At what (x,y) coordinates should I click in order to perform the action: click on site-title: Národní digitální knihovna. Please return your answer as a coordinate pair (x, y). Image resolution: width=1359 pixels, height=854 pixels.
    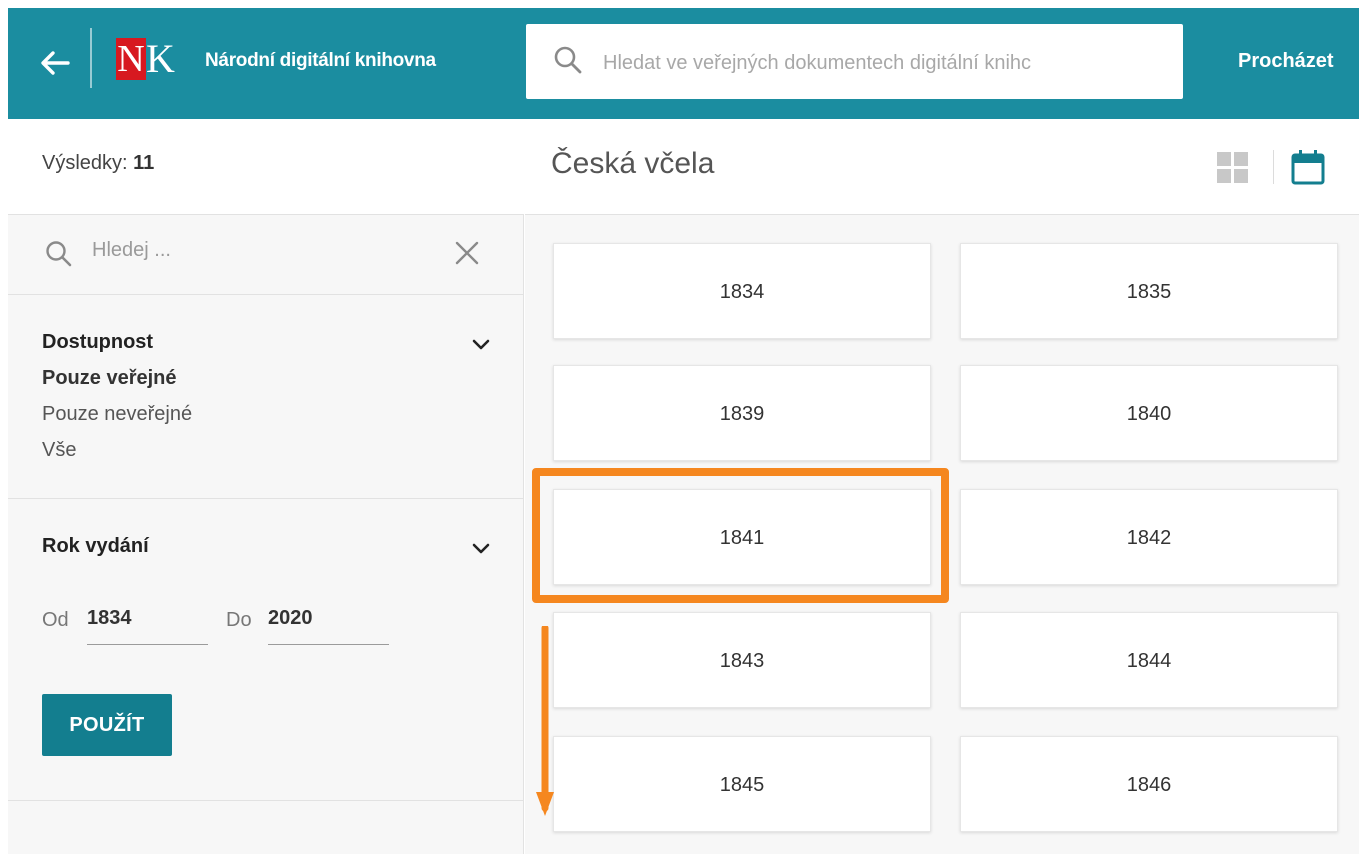
    Looking at the image, I should click on (320, 61).